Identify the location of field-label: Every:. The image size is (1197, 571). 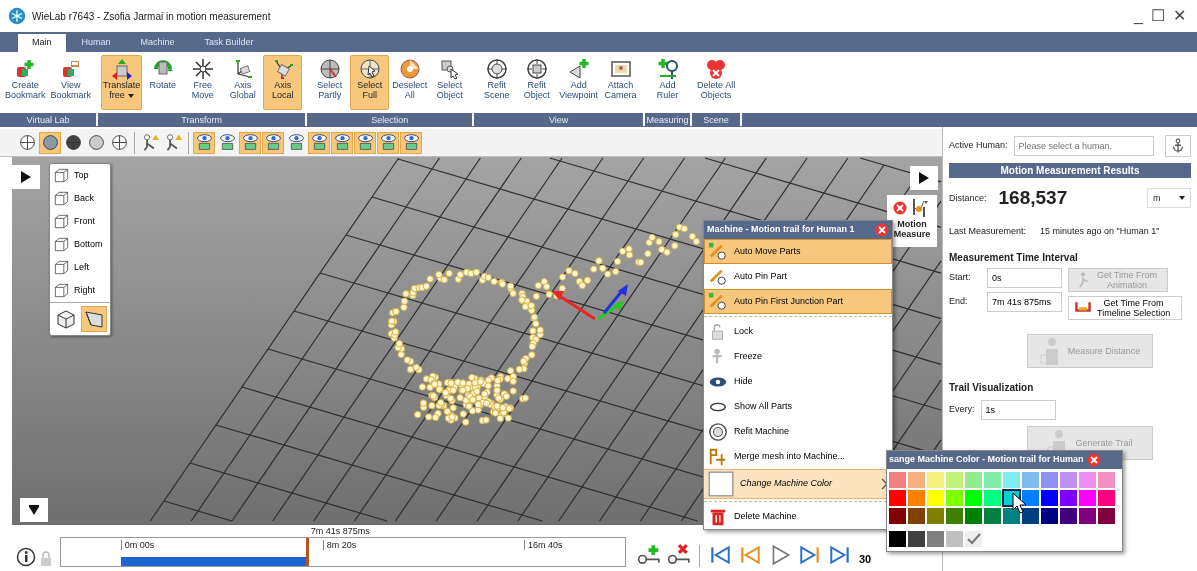
(962, 410).